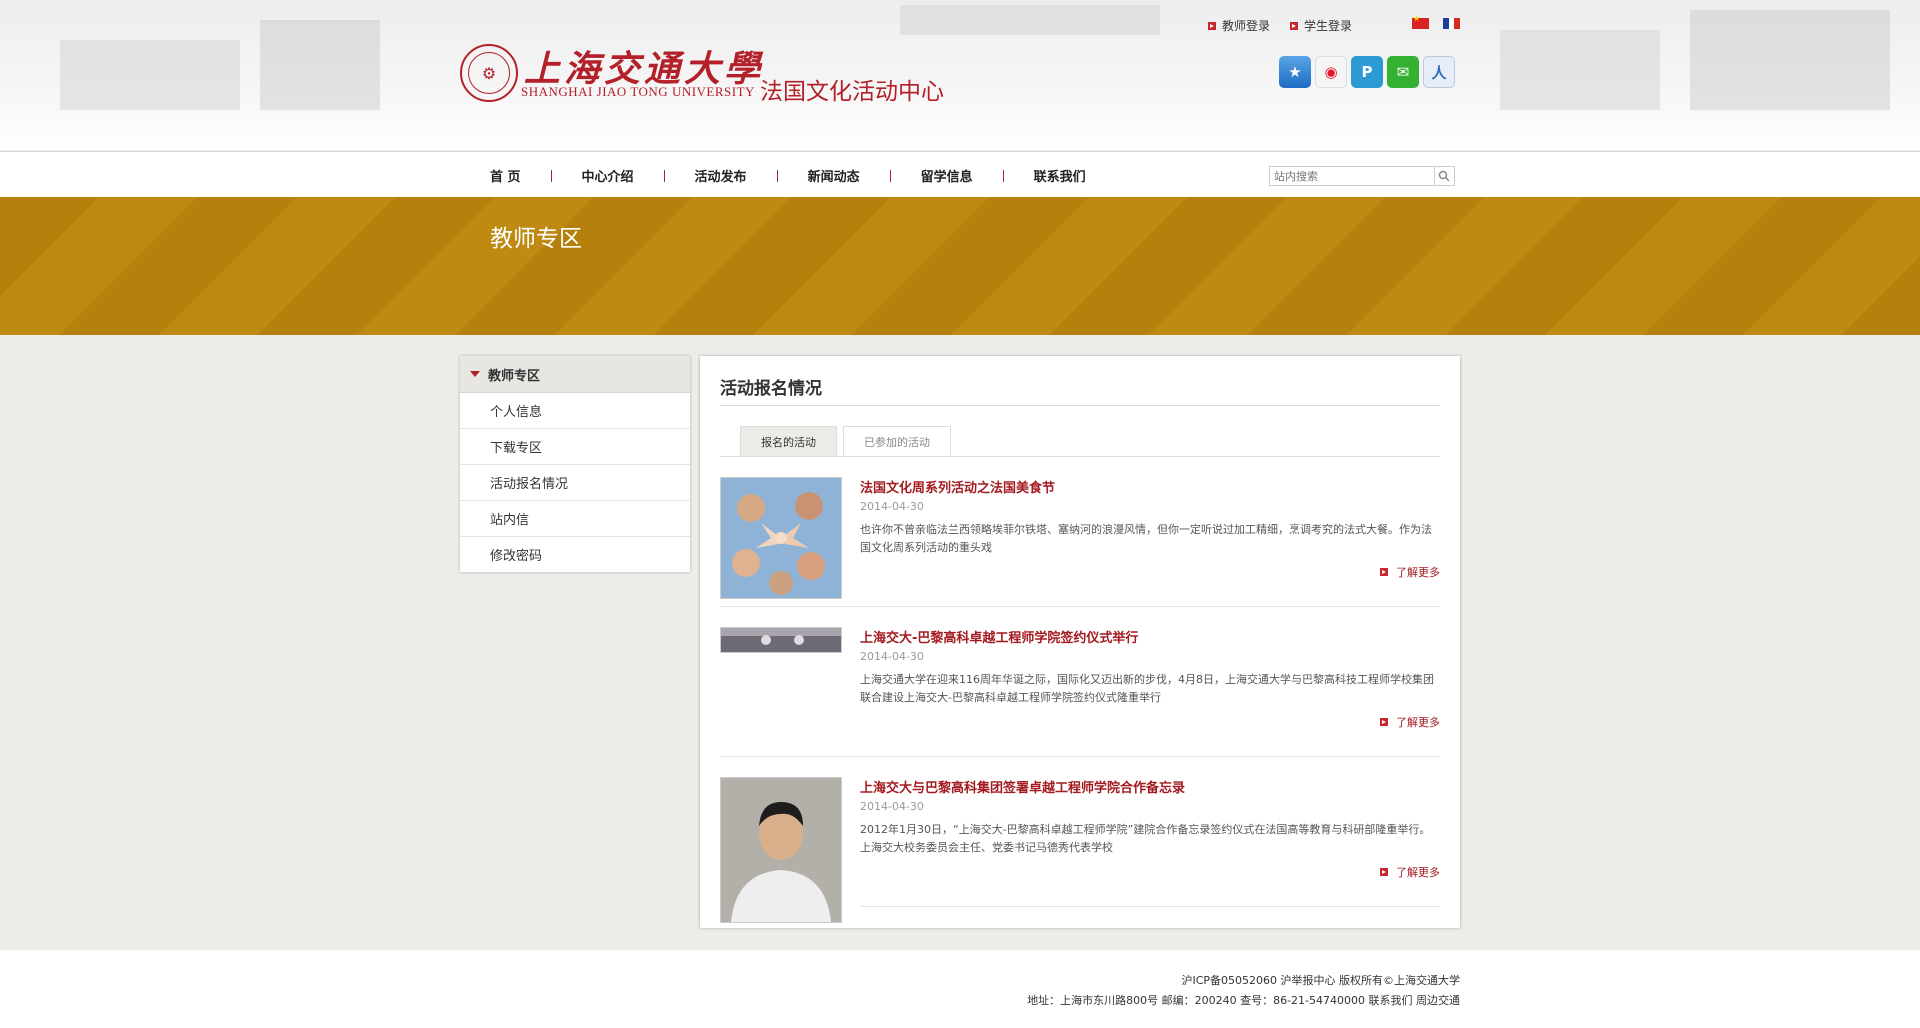 This screenshot has height=1028, width=1920. What do you see at coordinates (575, 411) in the screenshot?
I see `sidebar-item-profile: 个人信息` at bounding box center [575, 411].